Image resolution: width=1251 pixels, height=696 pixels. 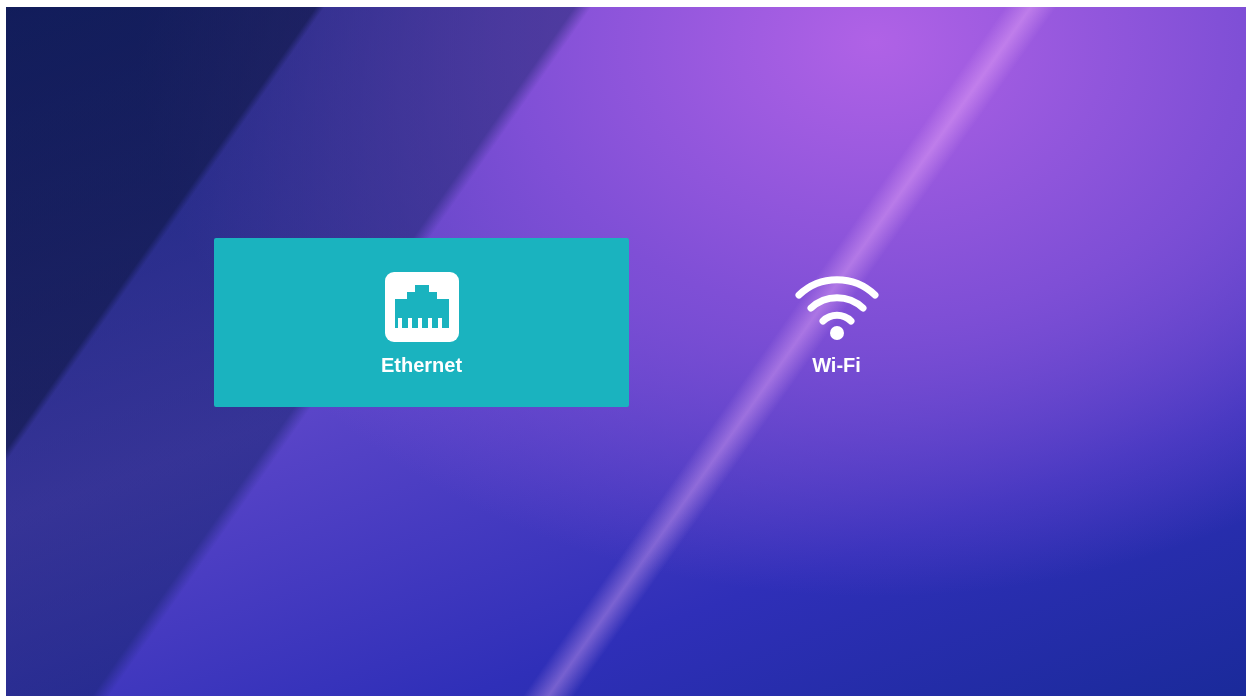 I want to click on option-label: Wi-Fi, so click(x=836, y=365).